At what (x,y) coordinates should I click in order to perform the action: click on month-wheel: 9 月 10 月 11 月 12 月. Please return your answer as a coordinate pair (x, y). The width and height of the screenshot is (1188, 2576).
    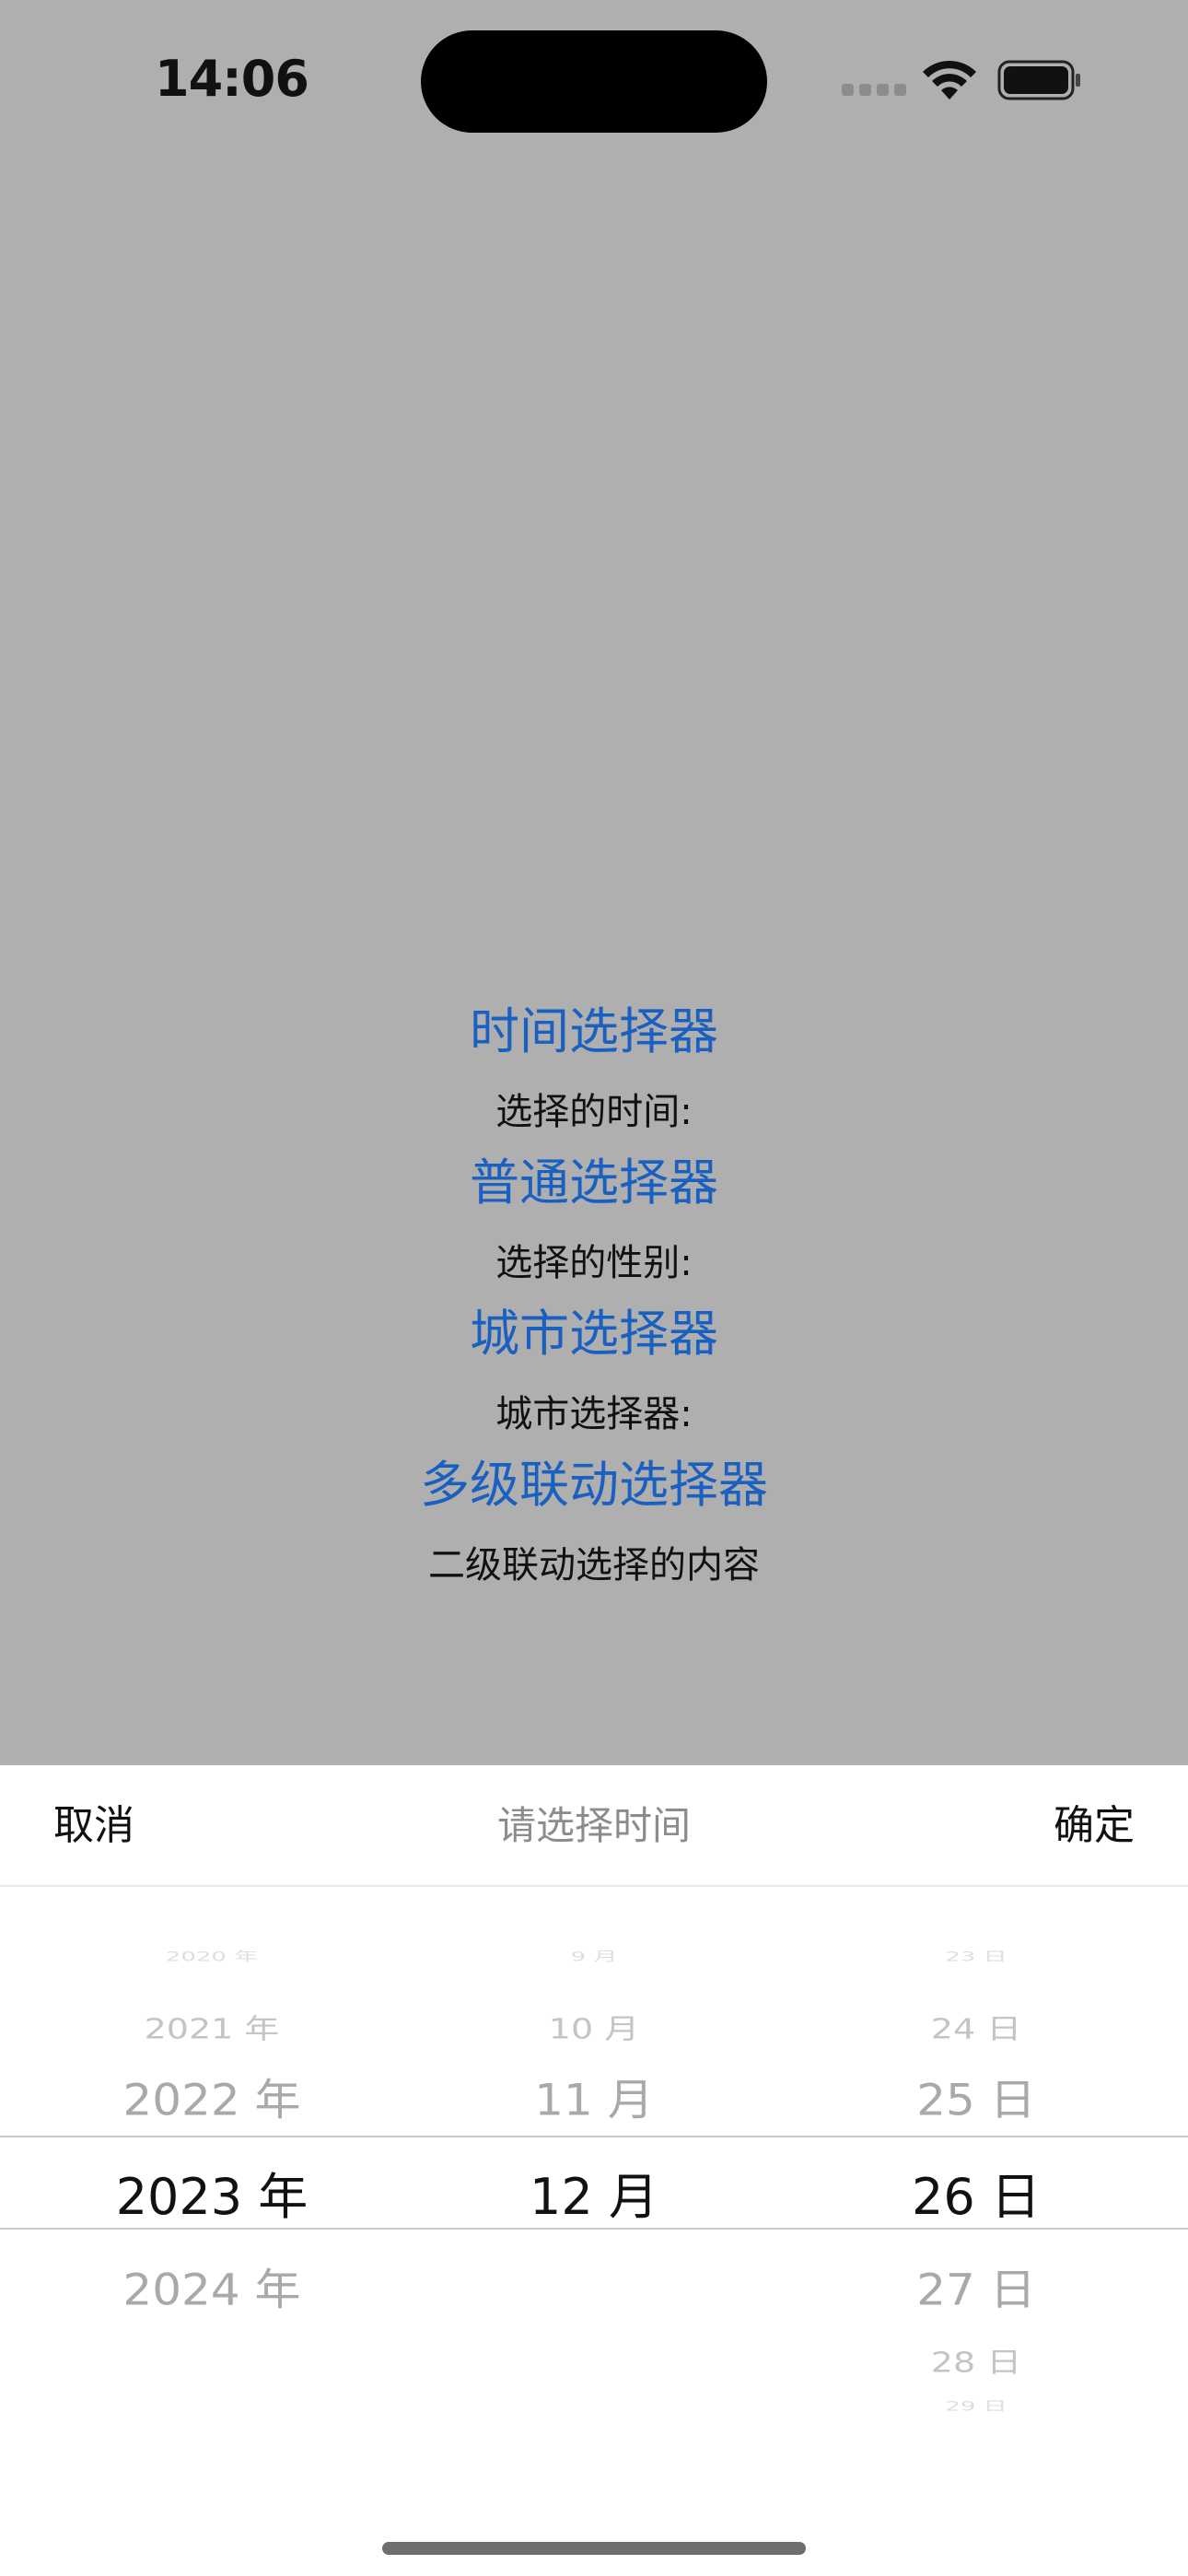
    Looking at the image, I should click on (594, 2170).